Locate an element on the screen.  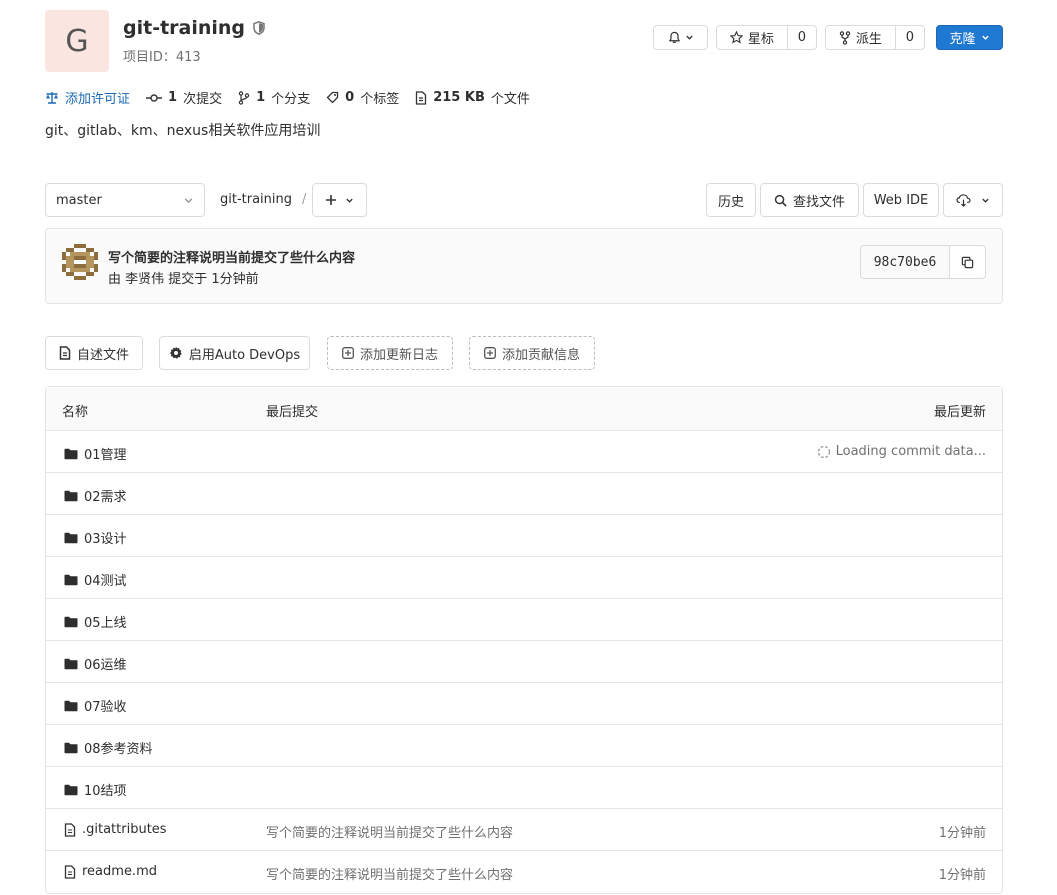
branch-select: master is located at coordinates (125, 200).